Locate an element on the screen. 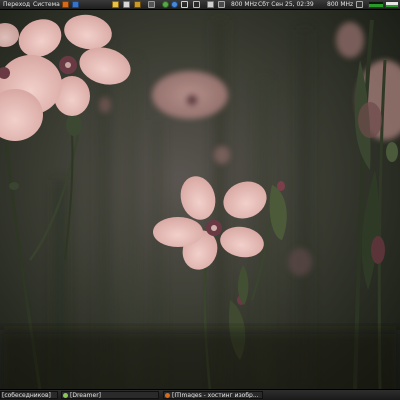 The image size is (400, 400). cpu-frequency-2: 800 MHz is located at coordinates (340, 5).